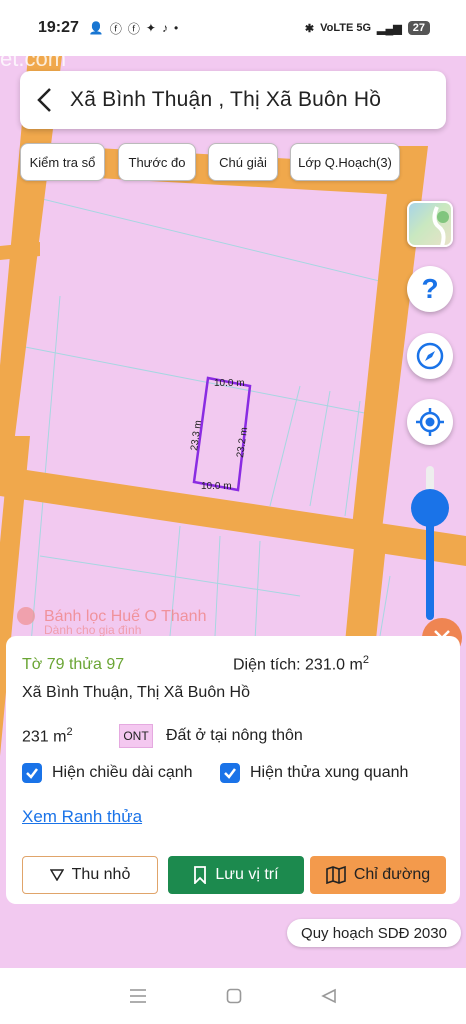  What do you see at coordinates (82, 817) in the screenshot?
I see `view-boundary-link: Xem Ranh thửa` at bounding box center [82, 817].